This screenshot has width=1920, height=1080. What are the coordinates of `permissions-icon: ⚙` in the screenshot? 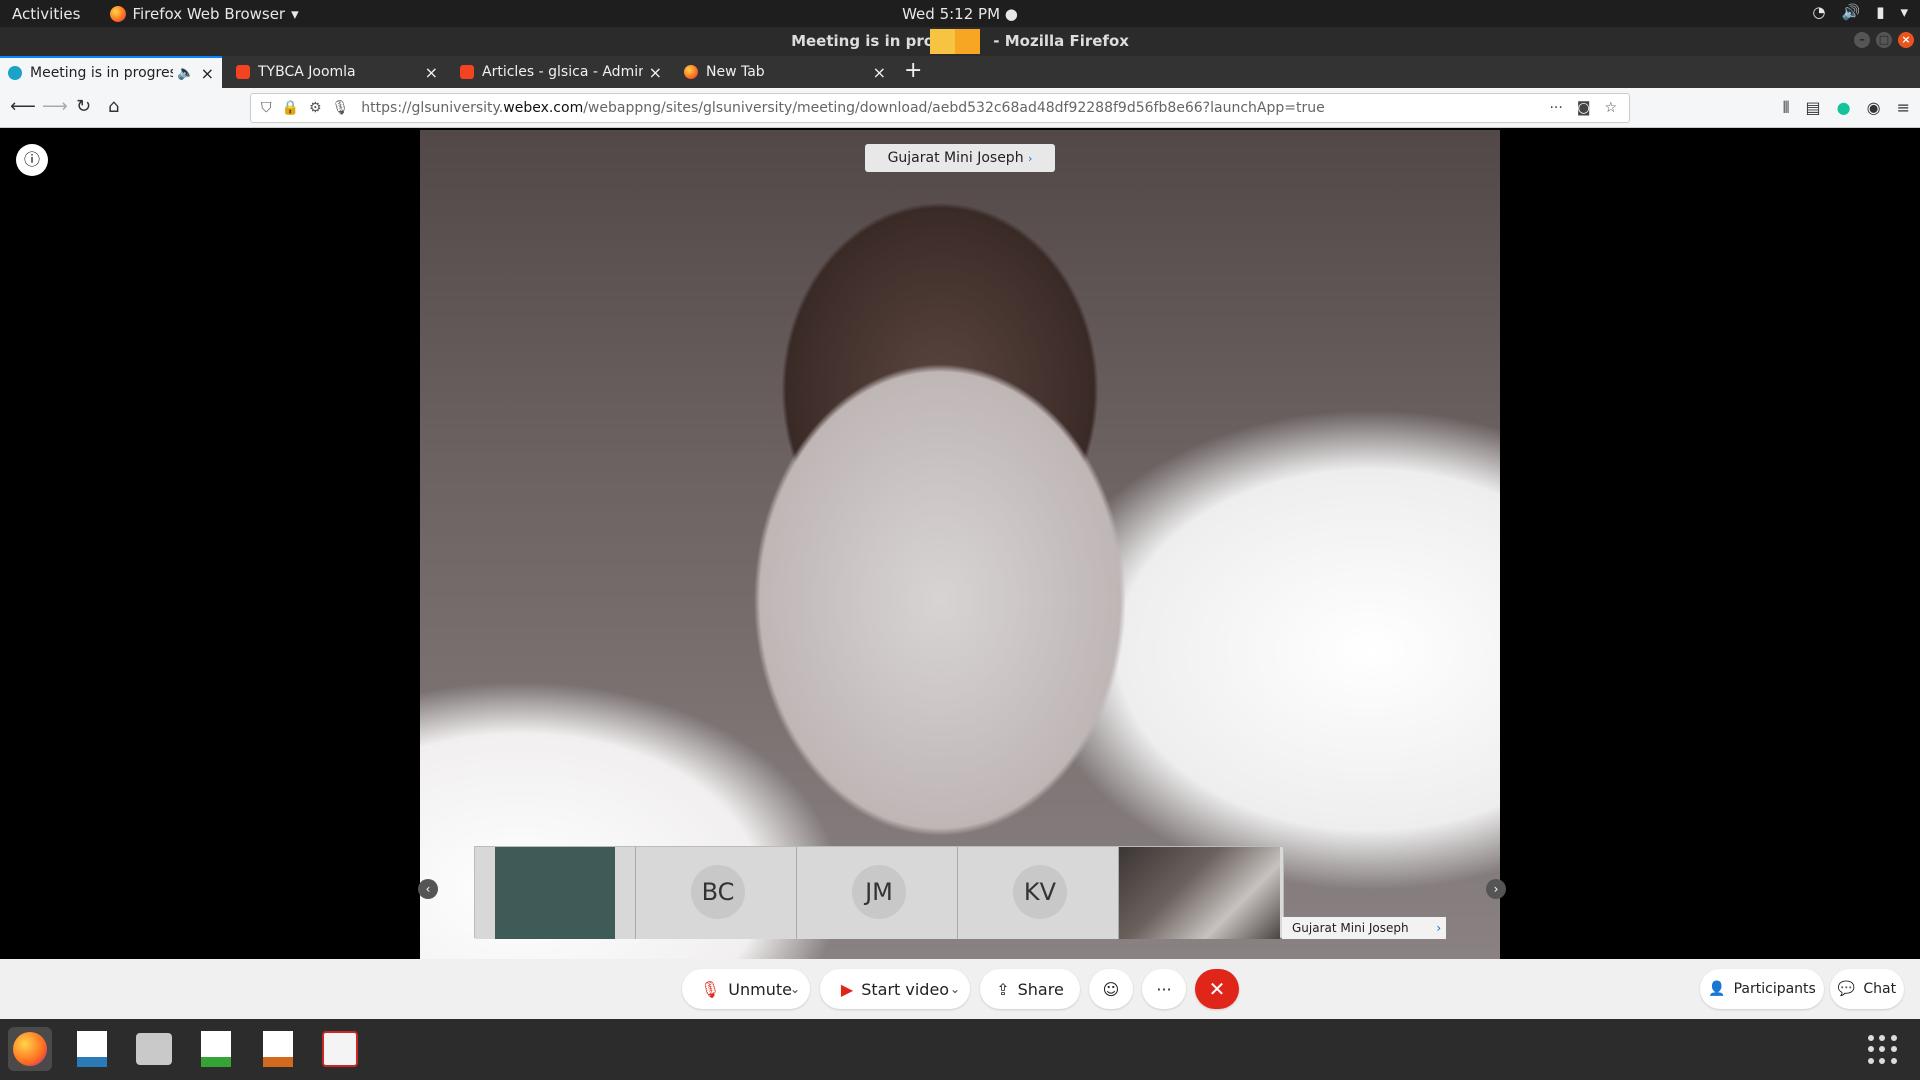 It's located at (315, 108).